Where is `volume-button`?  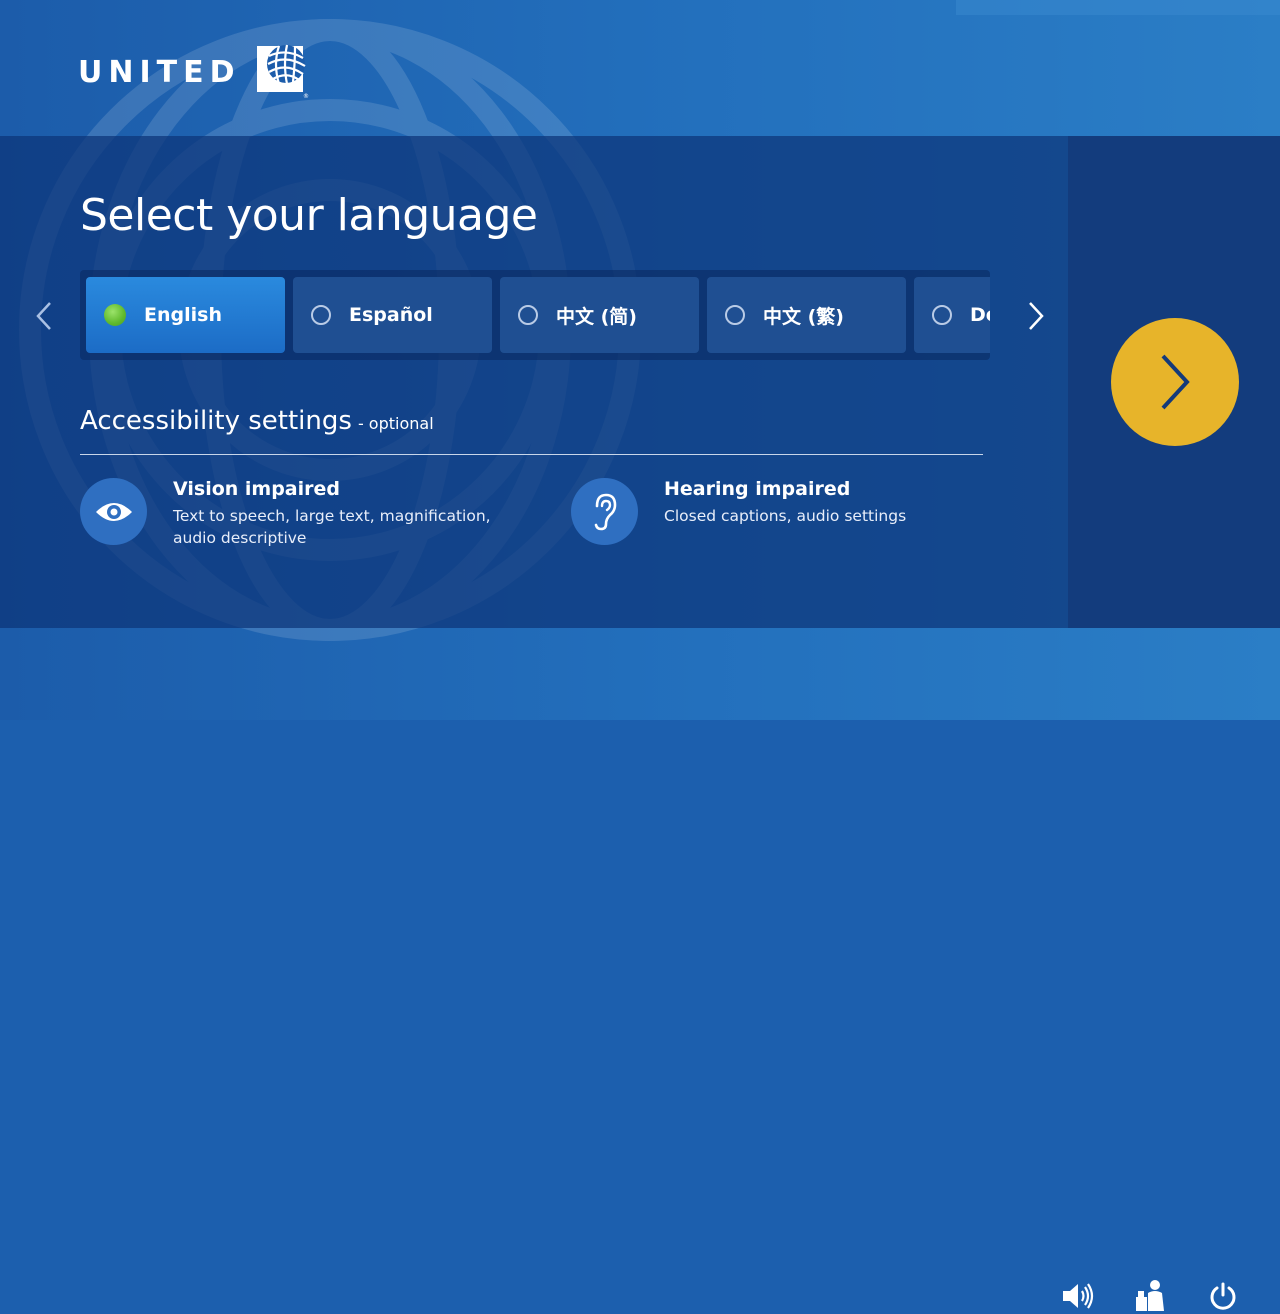
volume-button is located at coordinates (1078, 1296).